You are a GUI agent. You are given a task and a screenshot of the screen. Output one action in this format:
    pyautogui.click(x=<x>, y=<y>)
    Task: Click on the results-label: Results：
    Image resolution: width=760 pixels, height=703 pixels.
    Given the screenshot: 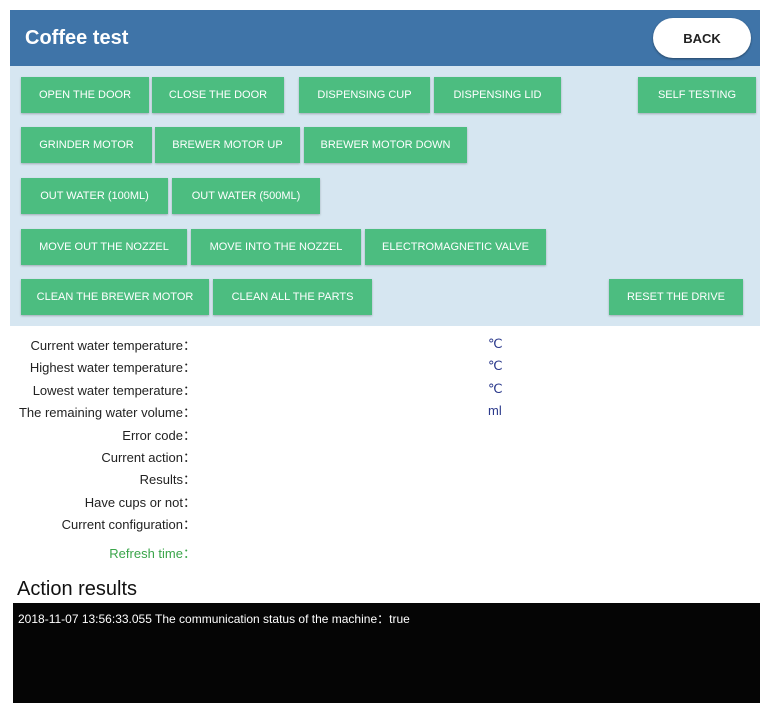 What is the action you would take?
    pyautogui.click(x=167, y=479)
    